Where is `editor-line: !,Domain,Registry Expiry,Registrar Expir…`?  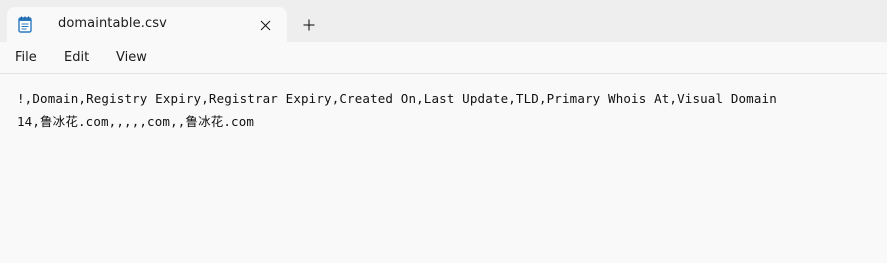 editor-line: !,Domain,Registry Expiry,Registrar Expir… is located at coordinates (397, 98).